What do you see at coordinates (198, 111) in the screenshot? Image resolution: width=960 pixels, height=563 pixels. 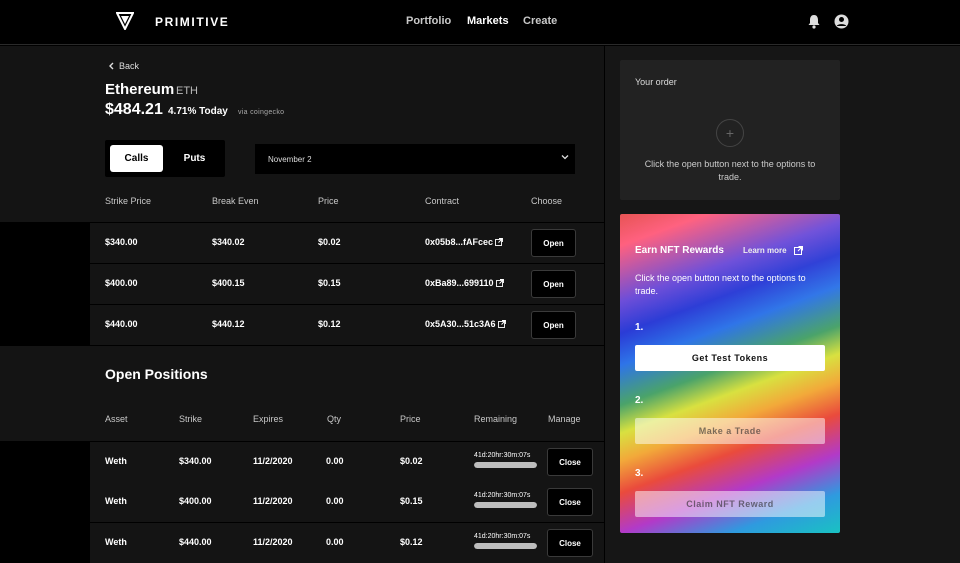 I see `price-change: 4.71% Today` at bounding box center [198, 111].